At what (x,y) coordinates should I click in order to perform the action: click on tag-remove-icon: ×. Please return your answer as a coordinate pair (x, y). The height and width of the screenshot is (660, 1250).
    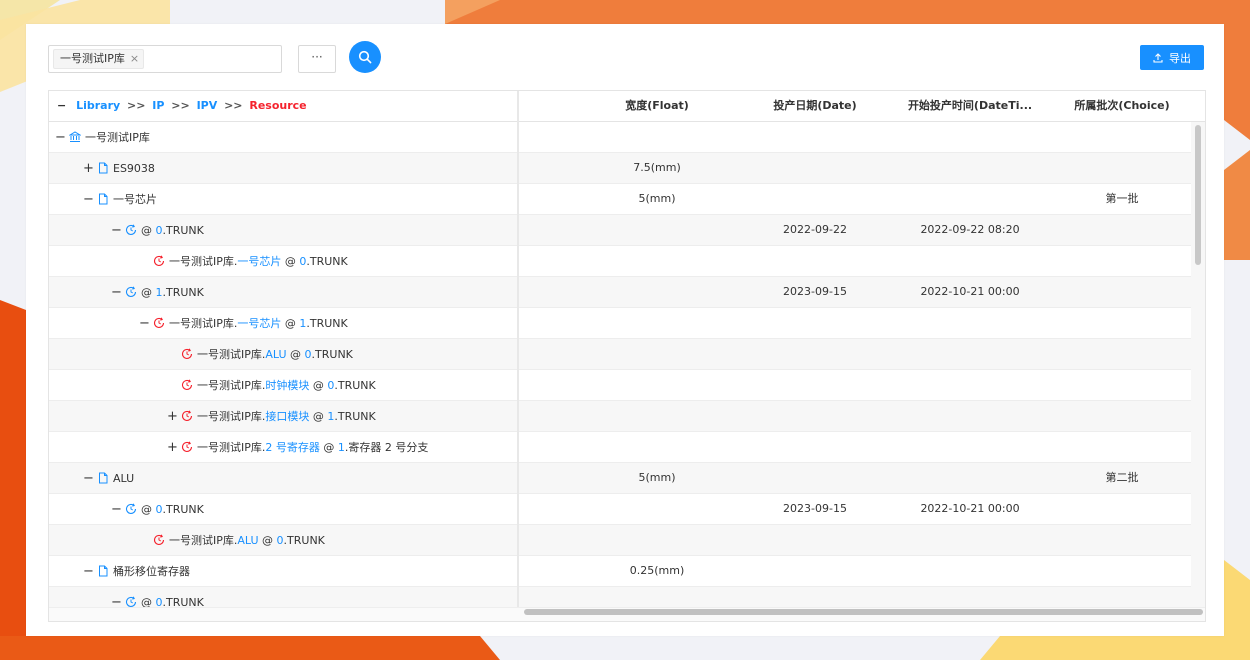
    Looking at the image, I should click on (134, 59).